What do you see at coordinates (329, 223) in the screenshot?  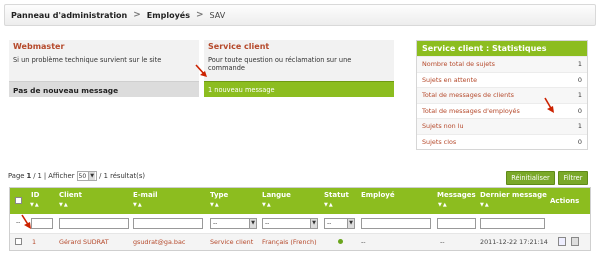 I see `filter-statut-value: --` at bounding box center [329, 223].